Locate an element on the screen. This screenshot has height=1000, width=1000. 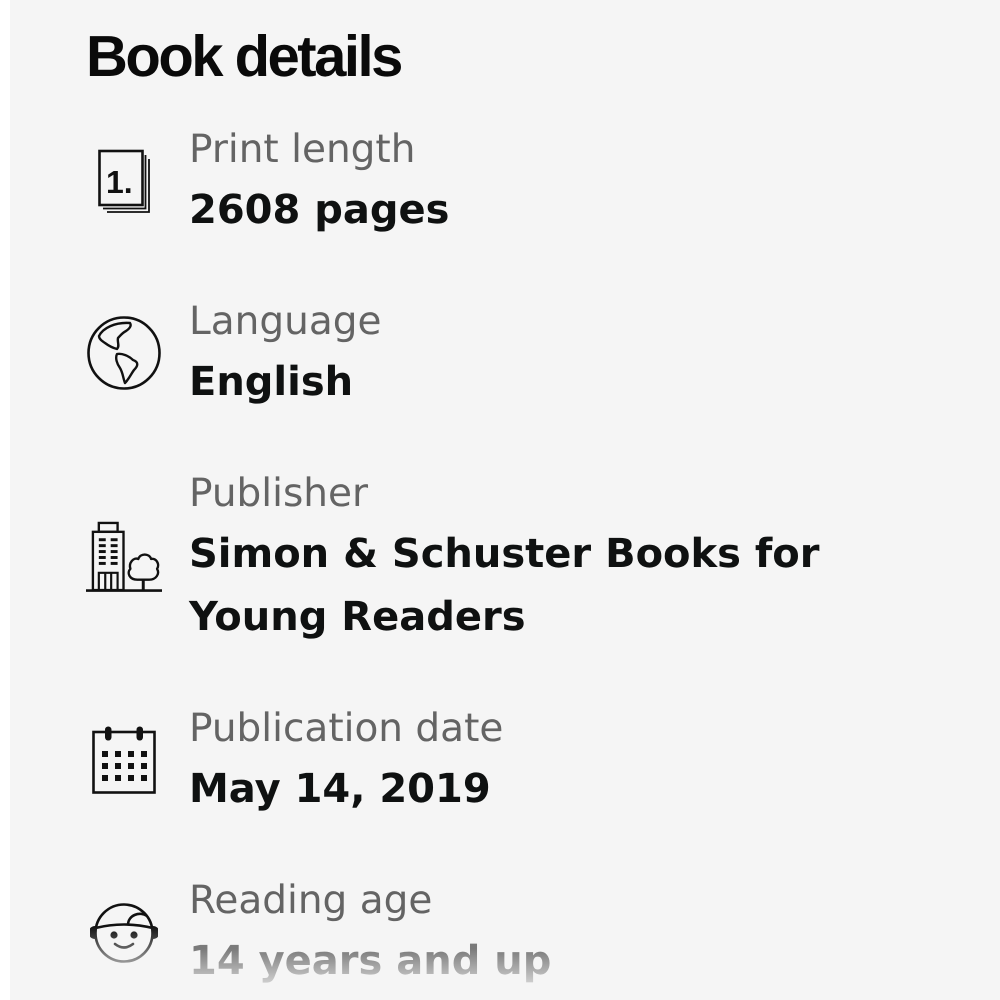
detail-label: Publication date is located at coordinates (346, 729).